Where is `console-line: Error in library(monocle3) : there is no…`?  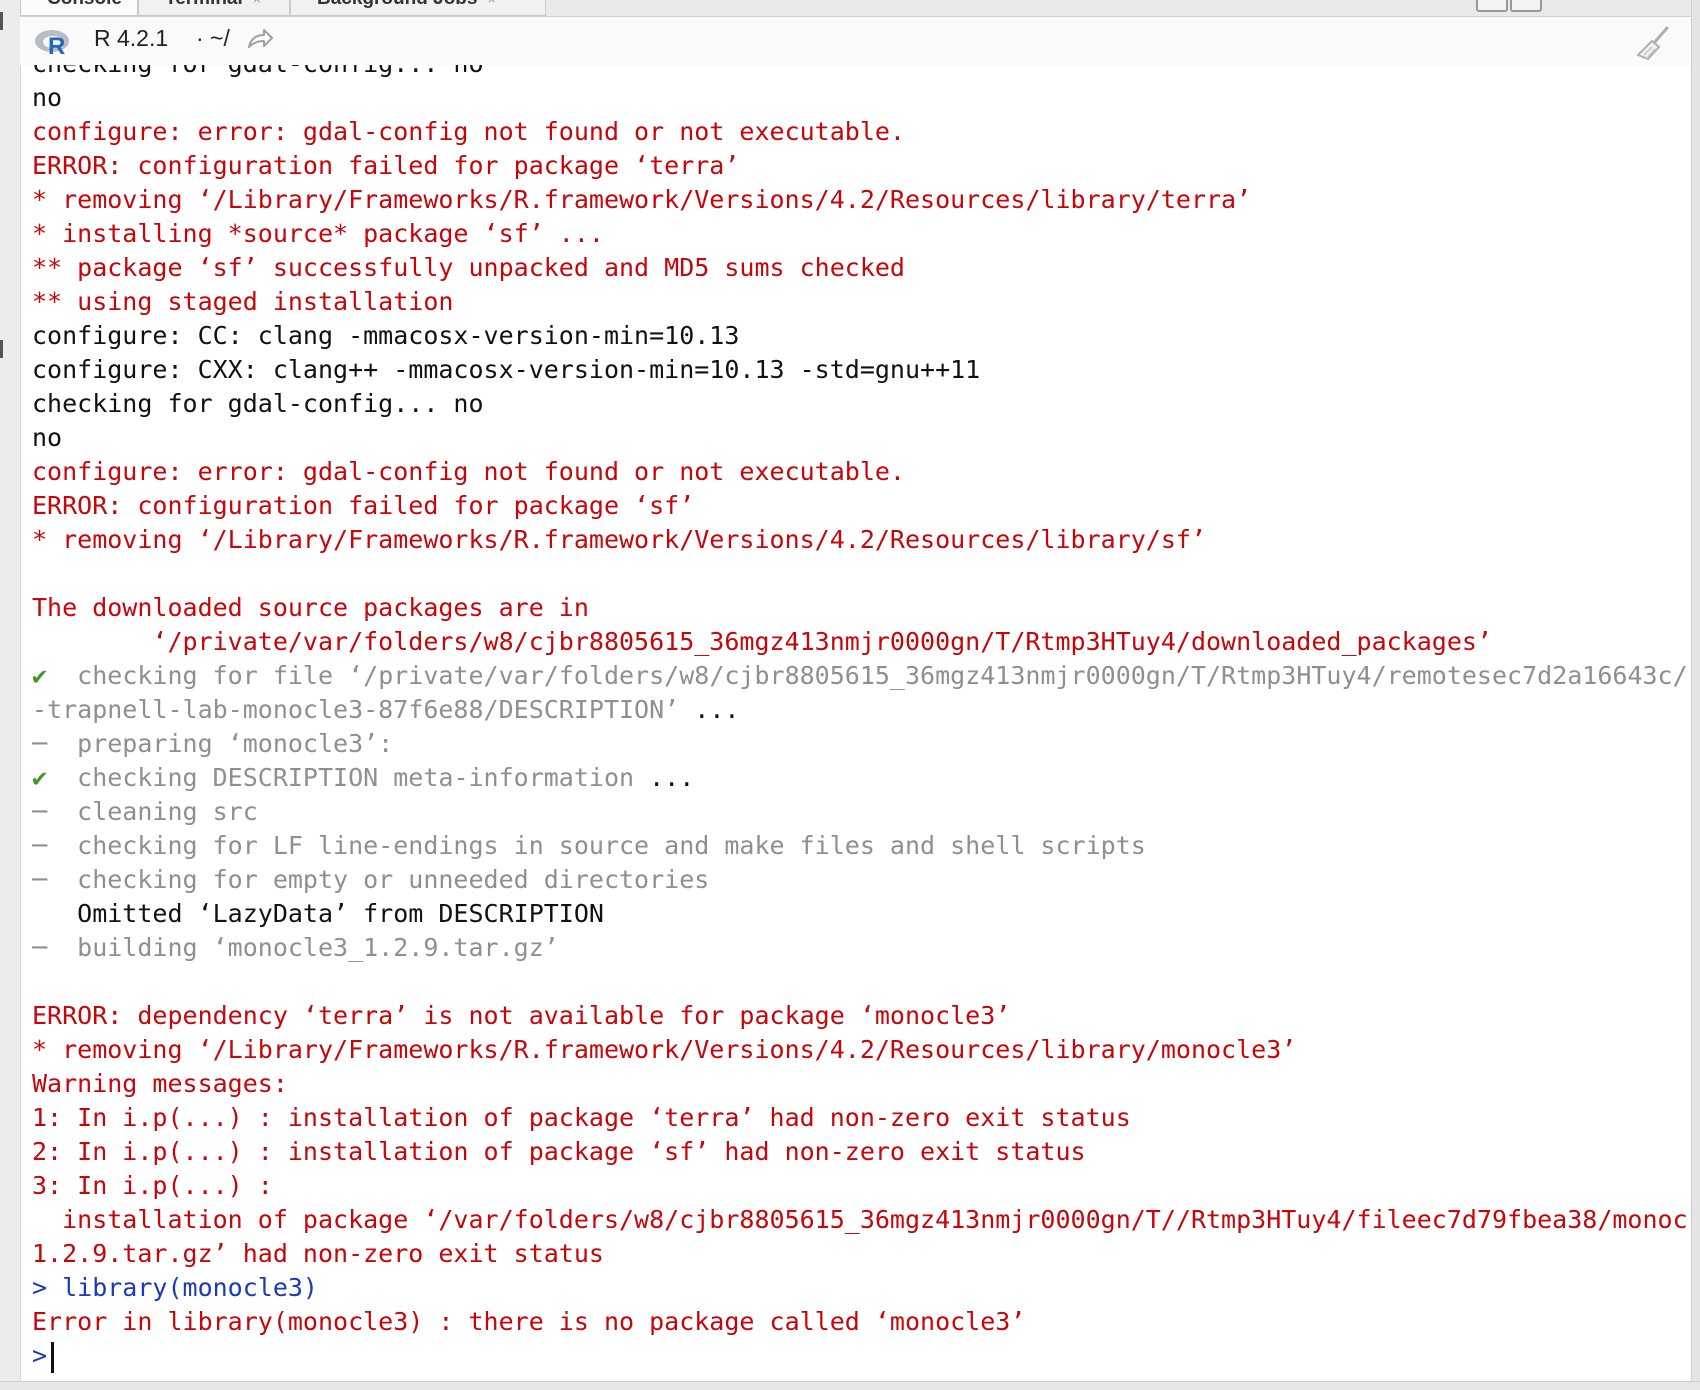
console-line: Error in library(monocle3) : there is no… is located at coordinates (859, 1322).